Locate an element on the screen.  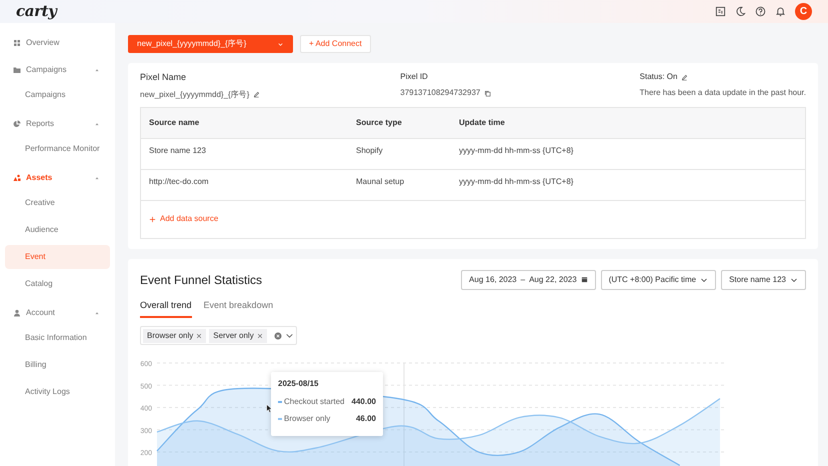
pixel-dropdown: new_pixel_{yyyymmdd}_{序号} is located at coordinates (210, 44).